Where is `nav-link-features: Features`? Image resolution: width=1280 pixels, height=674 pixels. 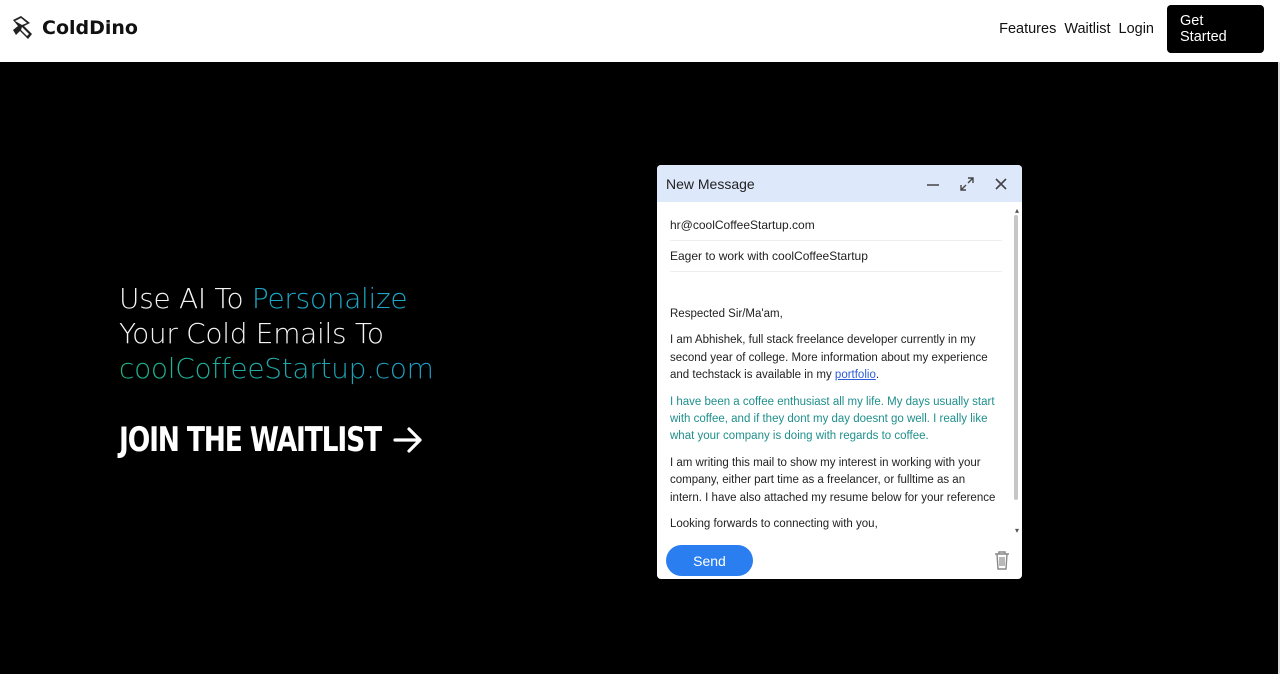 nav-link-features: Features is located at coordinates (1027, 29).